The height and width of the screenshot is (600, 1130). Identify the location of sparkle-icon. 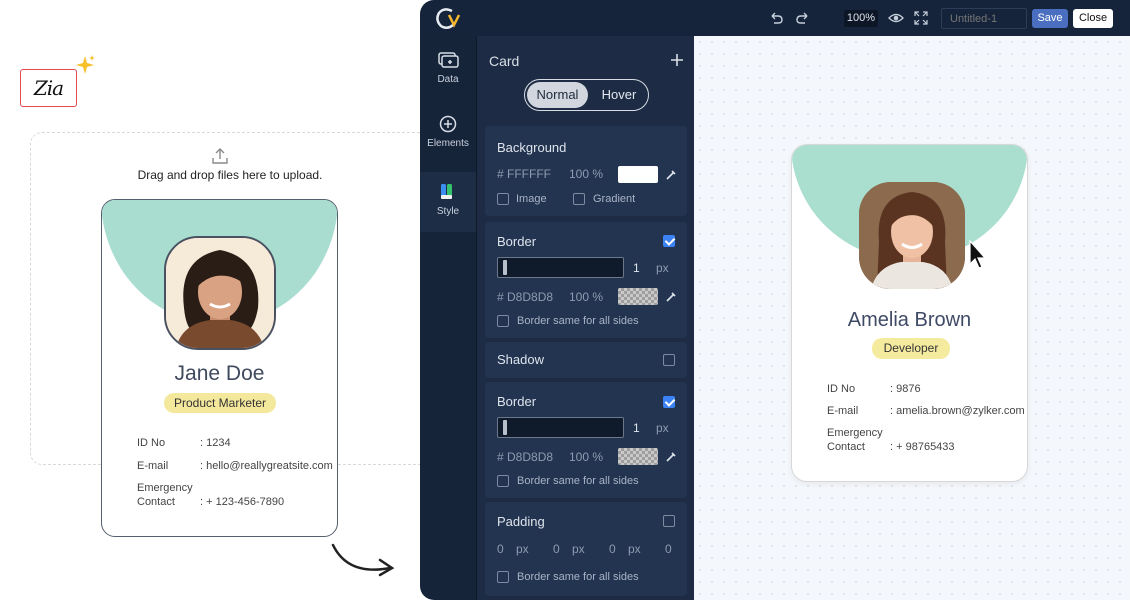
(85, 64).